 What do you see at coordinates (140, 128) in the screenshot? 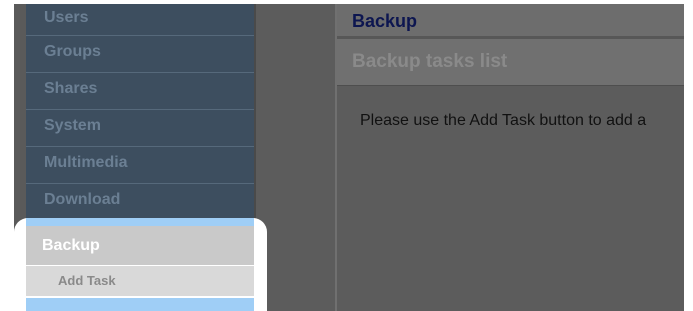
I see `sidebar-item-system: System` at bounding box center [140, 128].